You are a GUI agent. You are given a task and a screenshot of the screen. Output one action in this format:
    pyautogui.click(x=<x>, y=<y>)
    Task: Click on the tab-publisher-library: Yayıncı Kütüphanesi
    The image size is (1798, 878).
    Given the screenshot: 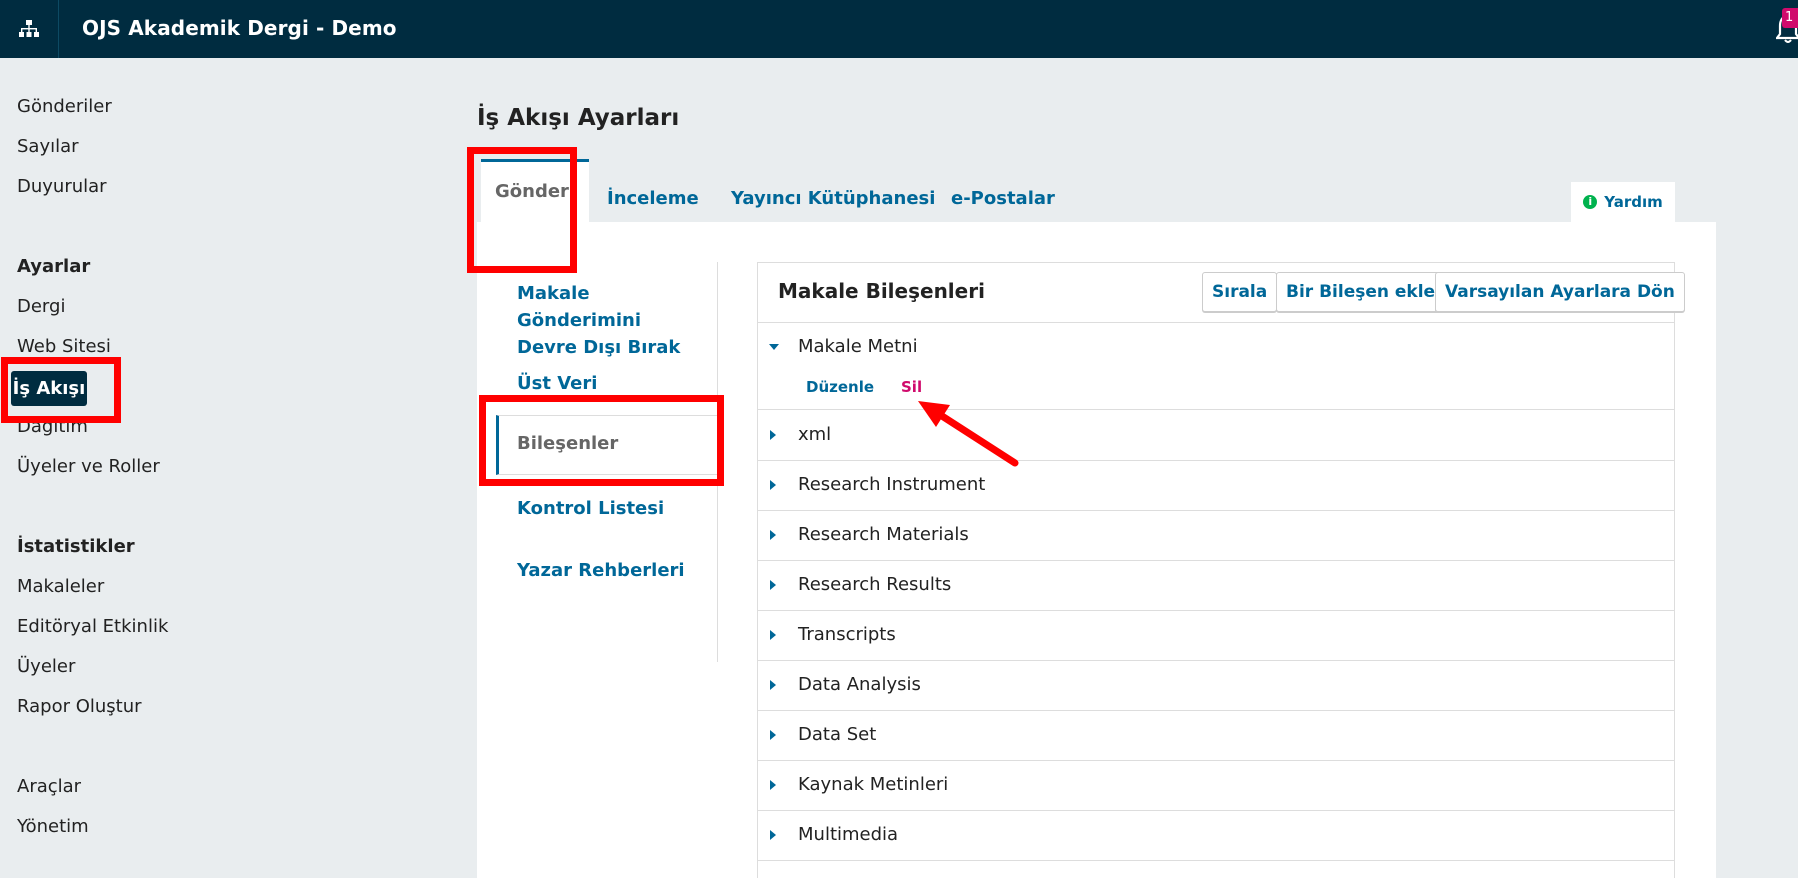 What is the action you would take?
    pyautogui.click(x=833, y=199)
    